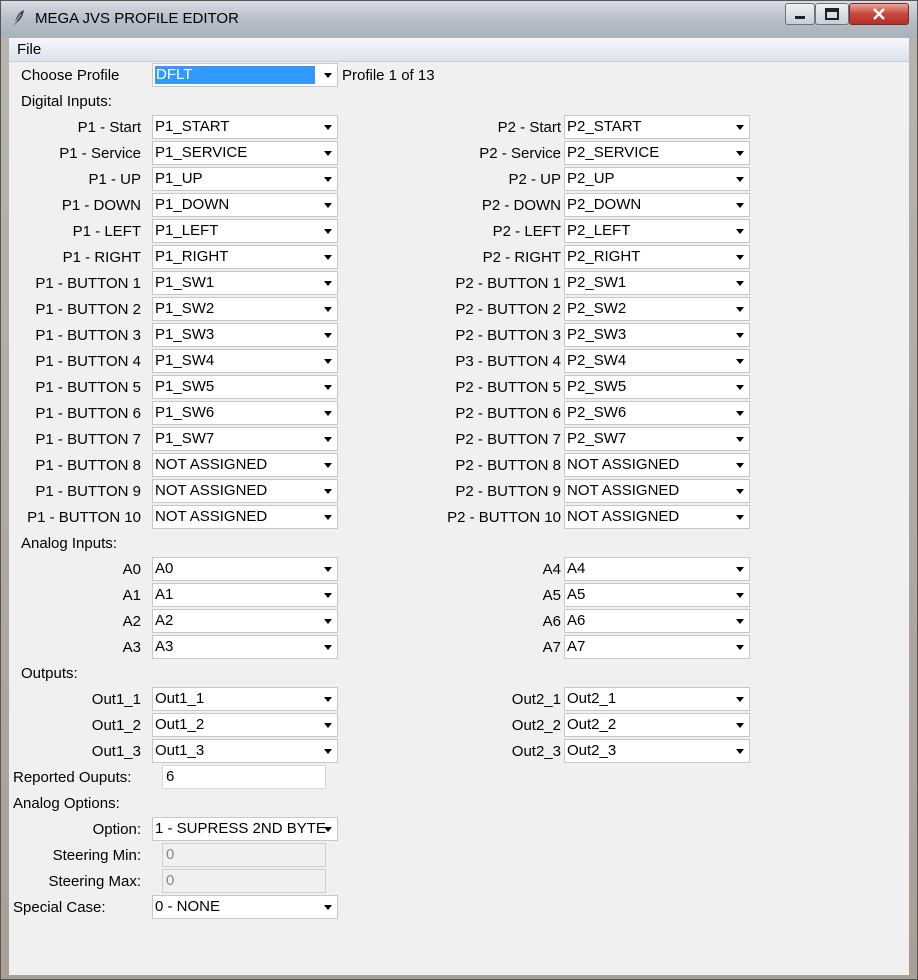 The width and height of the screenshot is (918, 980). What do you see at coordinates (551, 621) in the screenshot?
I see `analog-input-label: A6` at bounding box center [551, 621].